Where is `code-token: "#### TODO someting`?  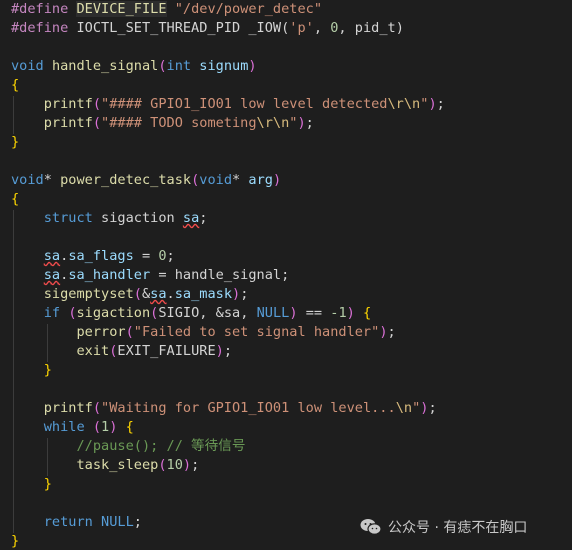
code-token: "#### TODO someting is located at coordinates (179, 123).